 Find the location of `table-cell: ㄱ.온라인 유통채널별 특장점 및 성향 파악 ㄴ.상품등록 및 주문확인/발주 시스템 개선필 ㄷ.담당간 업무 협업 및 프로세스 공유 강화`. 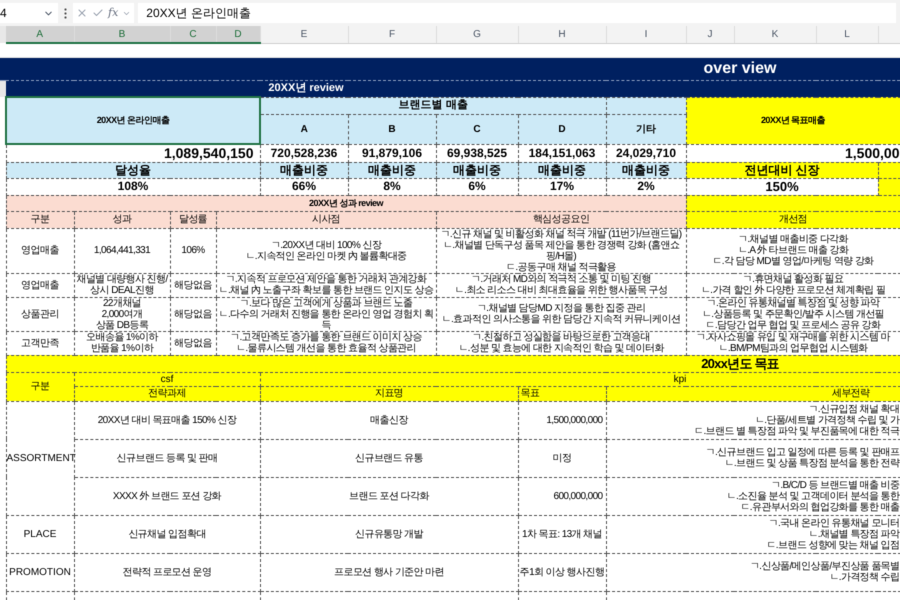

table-cell: ㄱ.온라인 유통채널별 특장점 및 성향 파악 ㄴ.상품등록 및 주문확인/발주 시스템 개선필 ㄷ.담당간 업무 협업 및 프로세스 공유 강화 is located at coordinates (793, 314).